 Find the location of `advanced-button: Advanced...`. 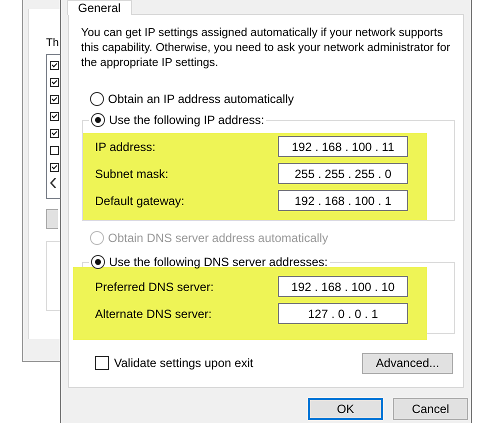

advanced-button: Advanced... is located at coordinates (407, 363).